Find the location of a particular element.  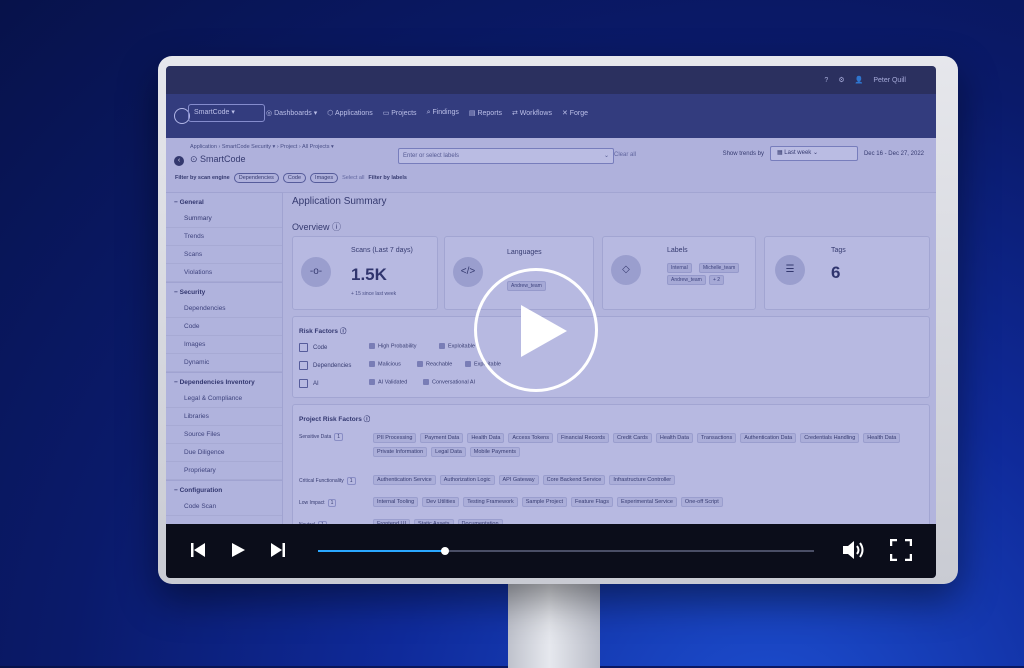

volume-icon is located at coordinates (854, 550).